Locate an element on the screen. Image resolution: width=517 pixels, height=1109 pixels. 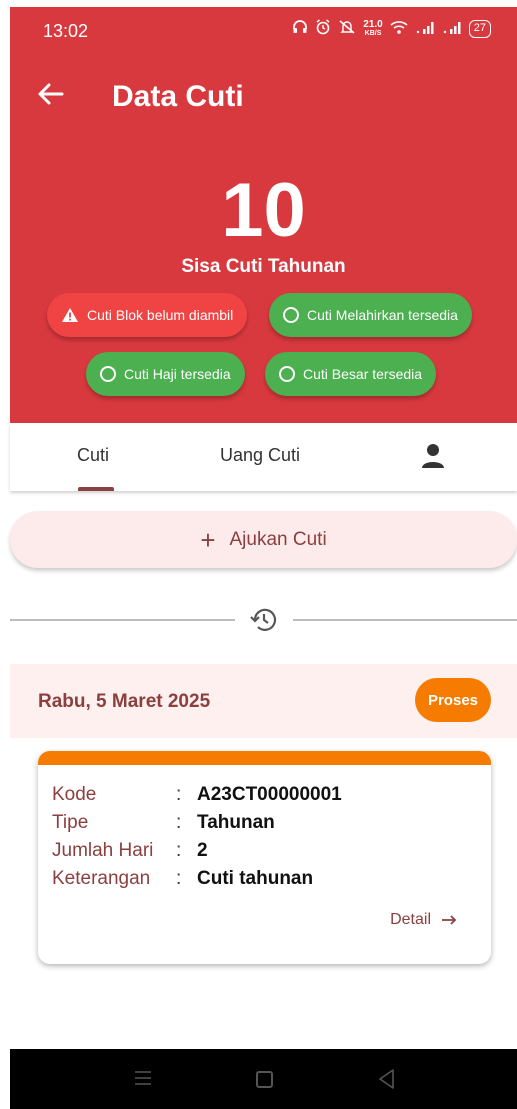
divider-right is located at coordinates (405, 620).